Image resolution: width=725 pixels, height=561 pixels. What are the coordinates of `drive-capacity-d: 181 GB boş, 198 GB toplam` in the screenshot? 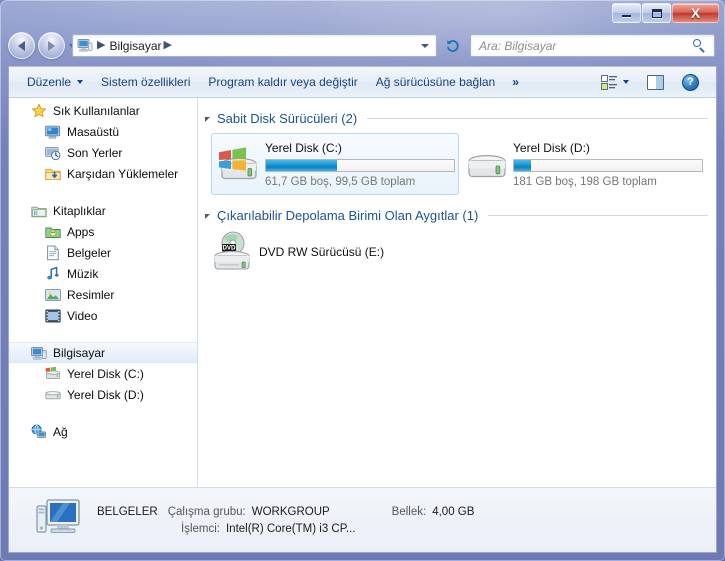 It's located at (585, 182).